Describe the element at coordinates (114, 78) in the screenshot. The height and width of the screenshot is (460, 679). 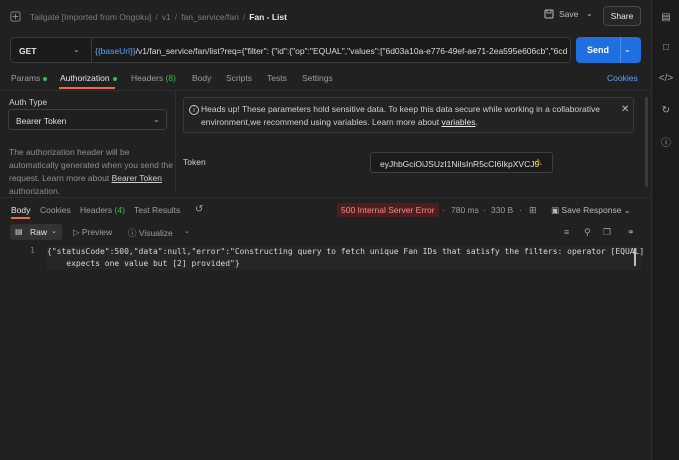
I see `auth-active-dot` at that location.